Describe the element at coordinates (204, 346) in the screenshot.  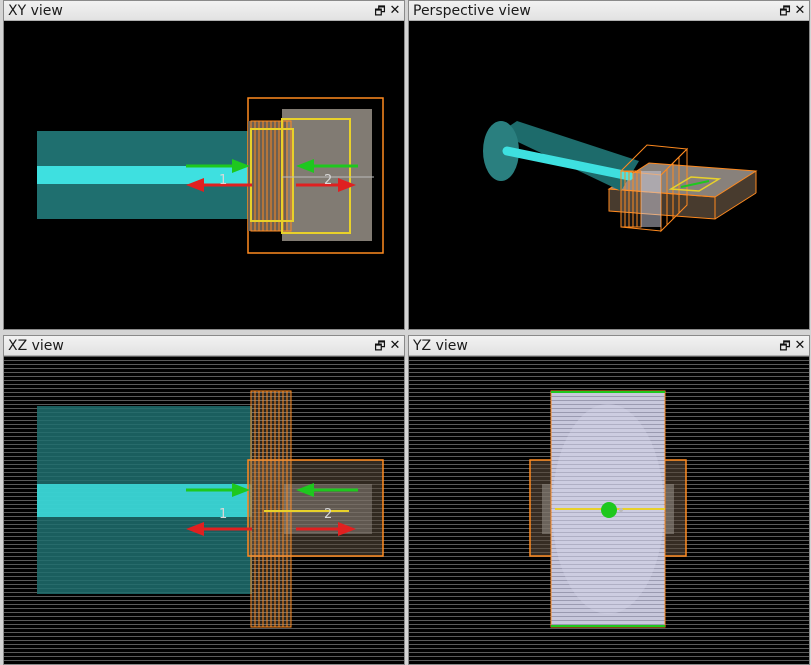
I see `xz-view-header: XZ view 🗗 ✕` at that location.